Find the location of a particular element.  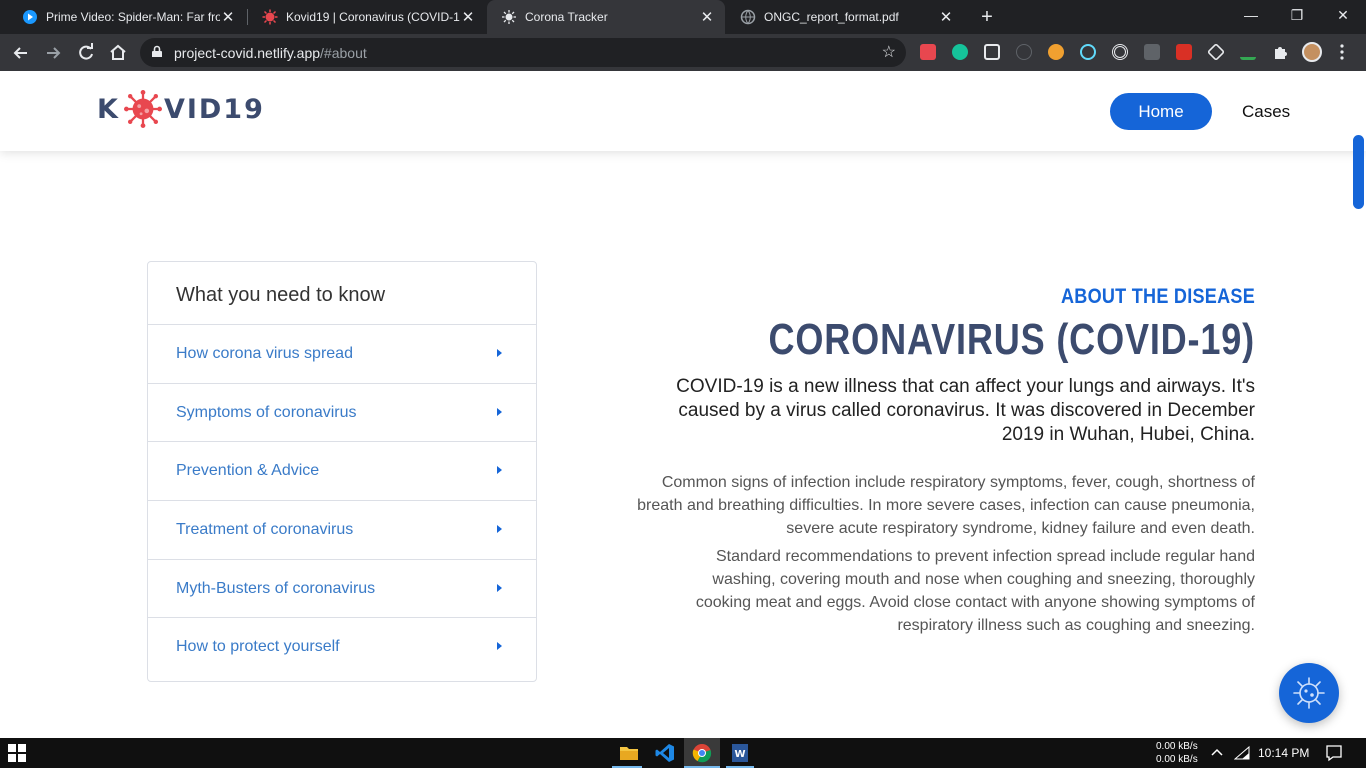

nav-home-button: Home is located at coordinates (1161, 111).